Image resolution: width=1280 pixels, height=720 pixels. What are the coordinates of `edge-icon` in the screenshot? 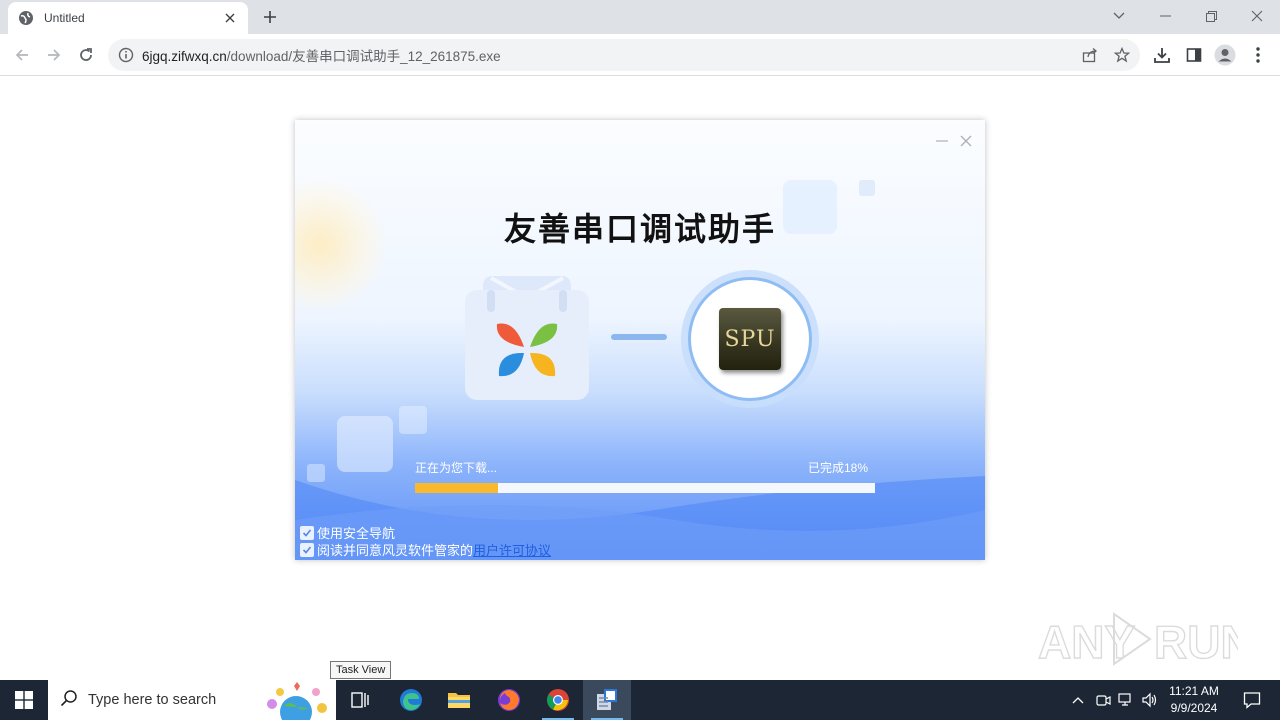 It's located at (411, 700).